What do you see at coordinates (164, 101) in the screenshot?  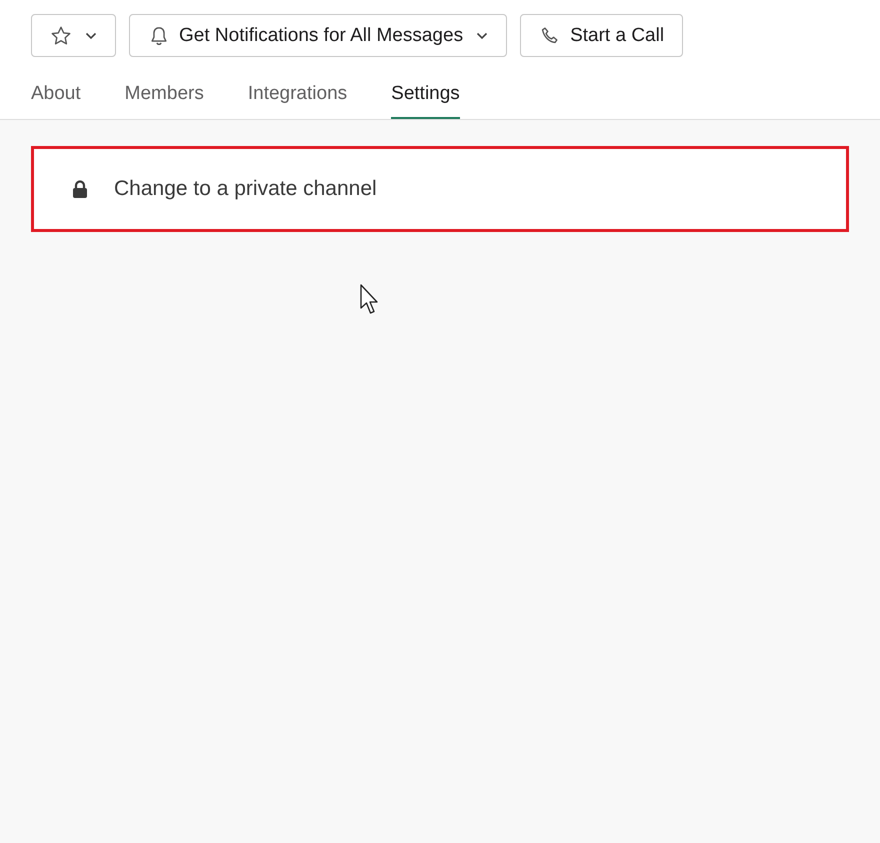 I see `tab: Members` at bounding box center [164, 101].